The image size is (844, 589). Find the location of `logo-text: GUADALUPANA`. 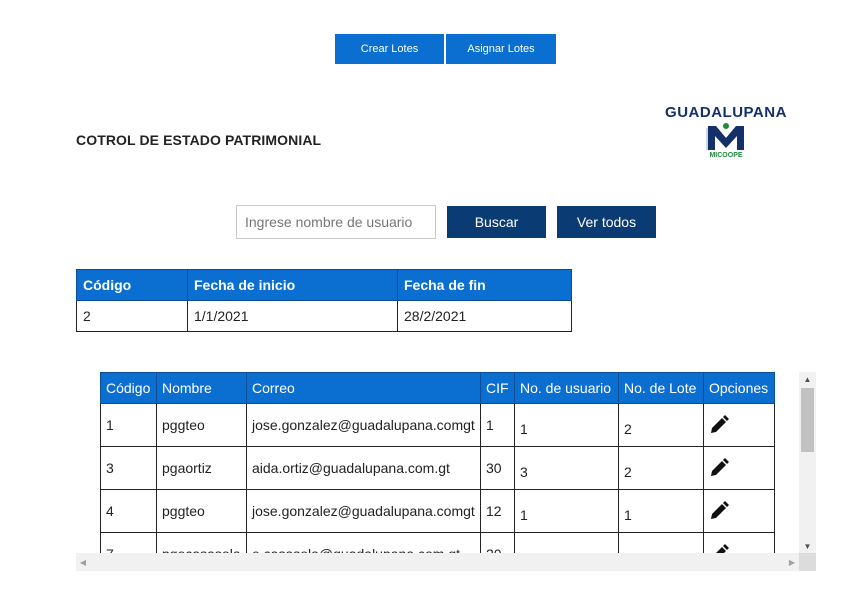

logo-text: GUADALUPANA is located at coordinates (726, 112).